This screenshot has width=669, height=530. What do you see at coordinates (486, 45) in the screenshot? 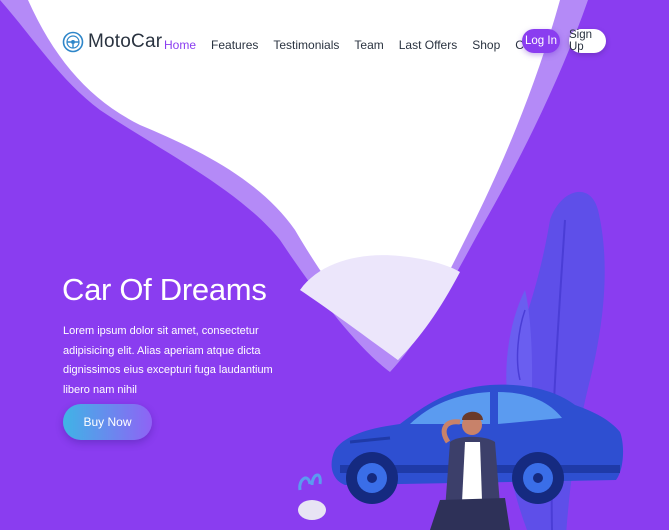
I see `nav-item-shop: Shop` at bounding box center [486, 45].